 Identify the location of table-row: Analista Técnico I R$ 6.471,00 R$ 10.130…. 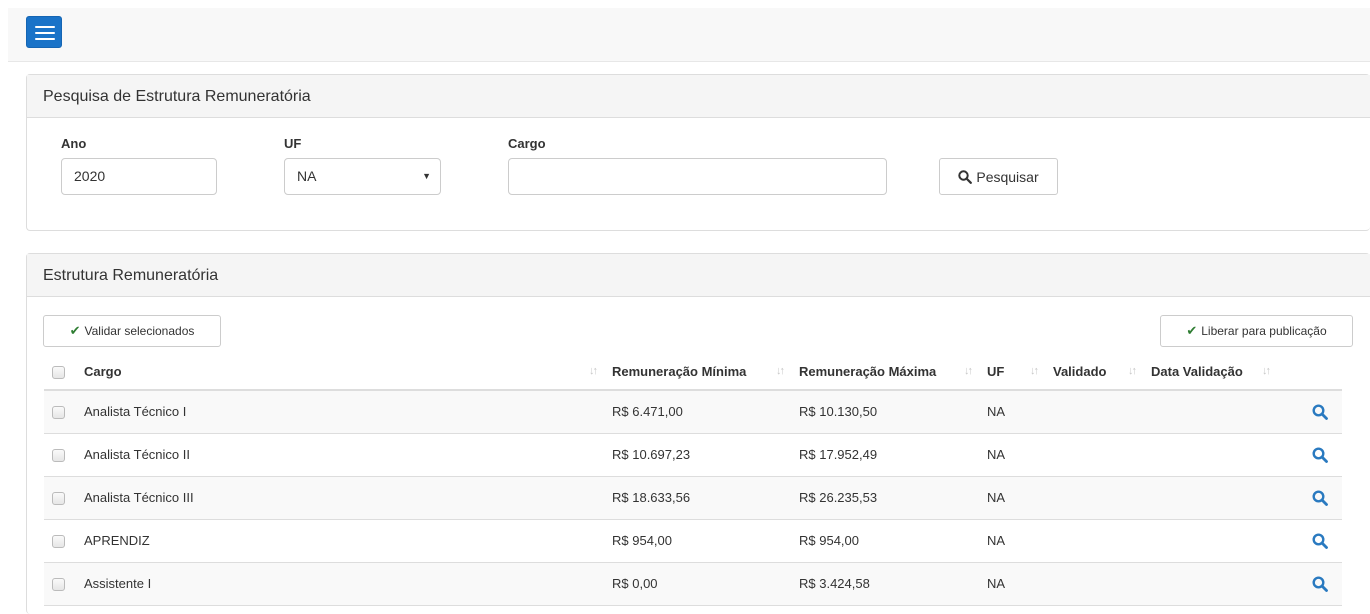
(693, 412).